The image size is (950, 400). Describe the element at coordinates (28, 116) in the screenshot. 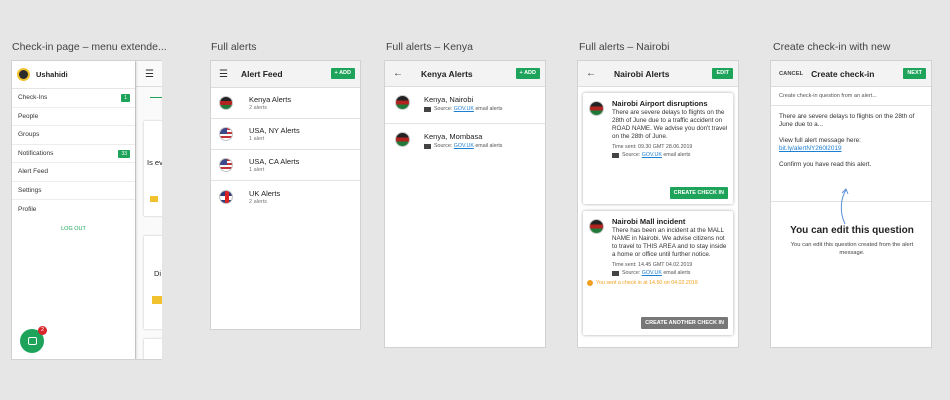

I see `menu-label: People` at that location.